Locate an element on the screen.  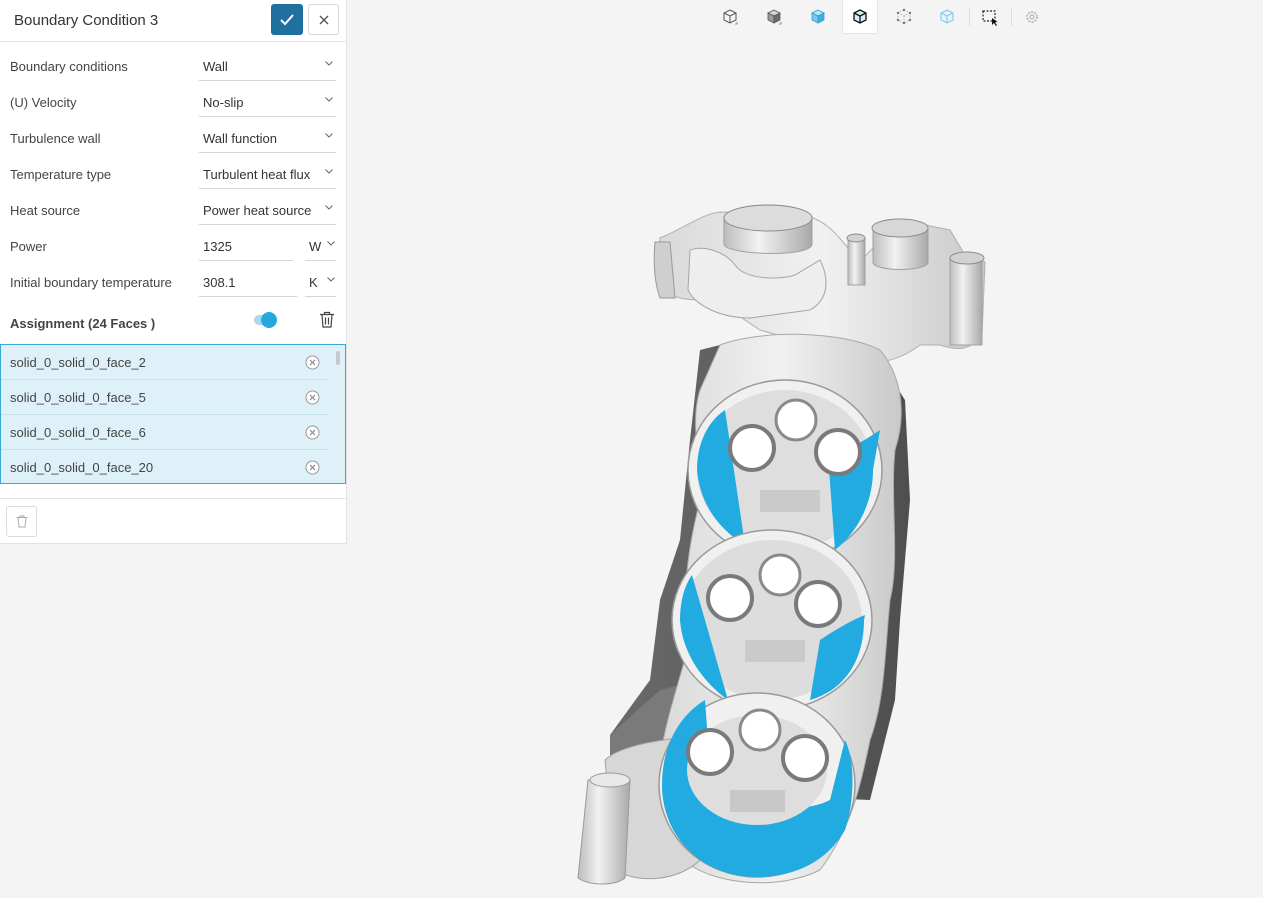
view-settings-button is located at coordinates (1032, 17).